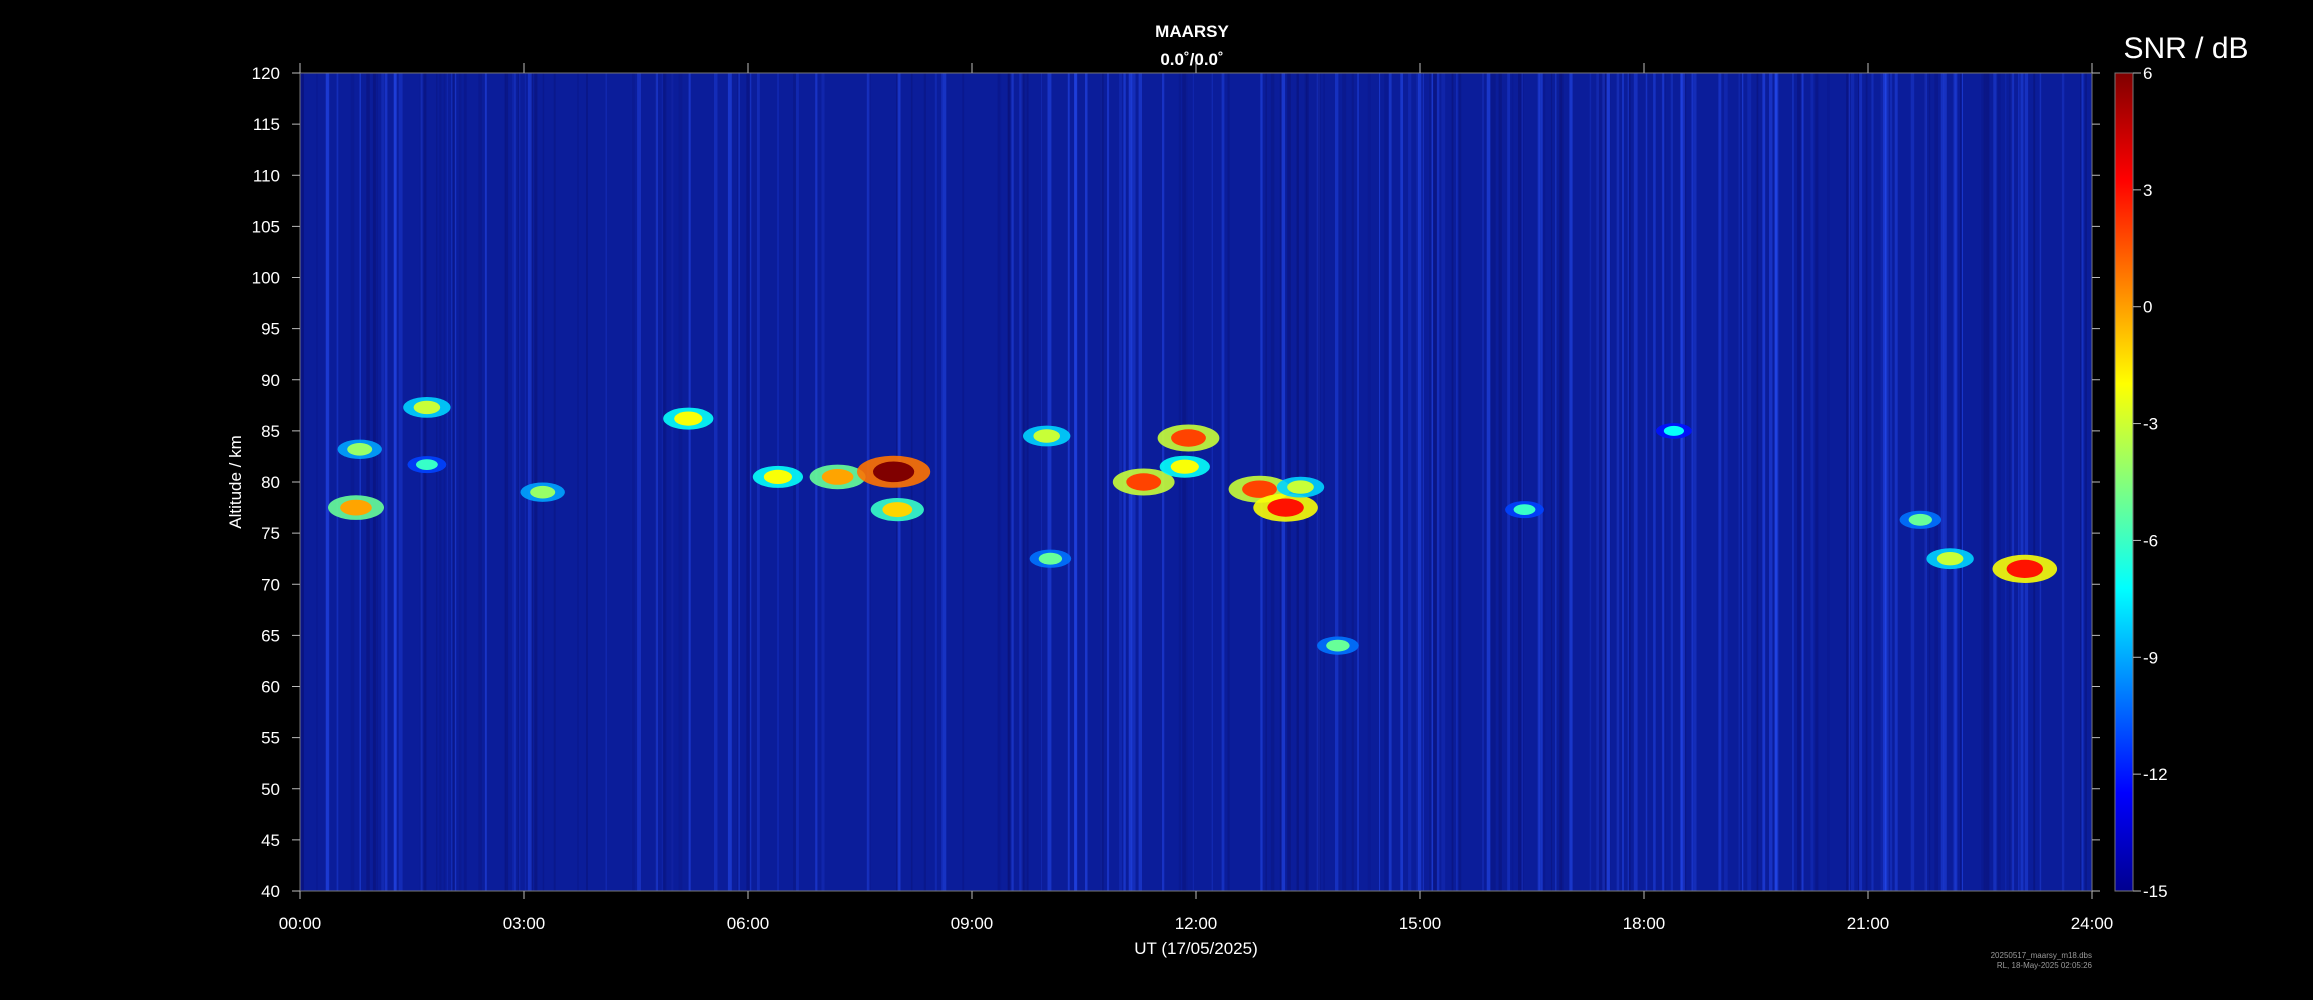  Describe the element at coordinates (270, 329) in the screenshot. I see `y-tick-label: 95` at that location.